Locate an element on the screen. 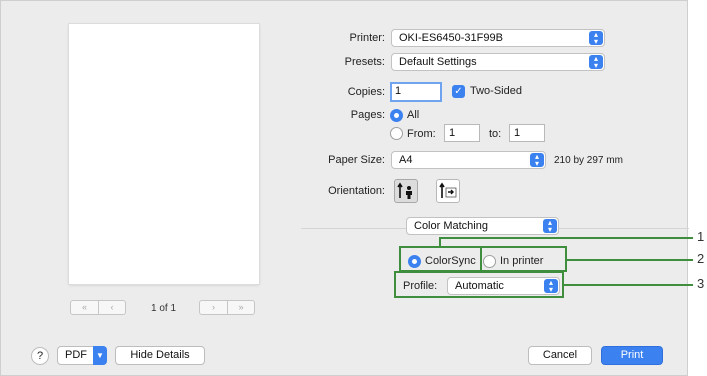 The image size is (707, 376). pages-all-radio is located at coordinates (396, 115).